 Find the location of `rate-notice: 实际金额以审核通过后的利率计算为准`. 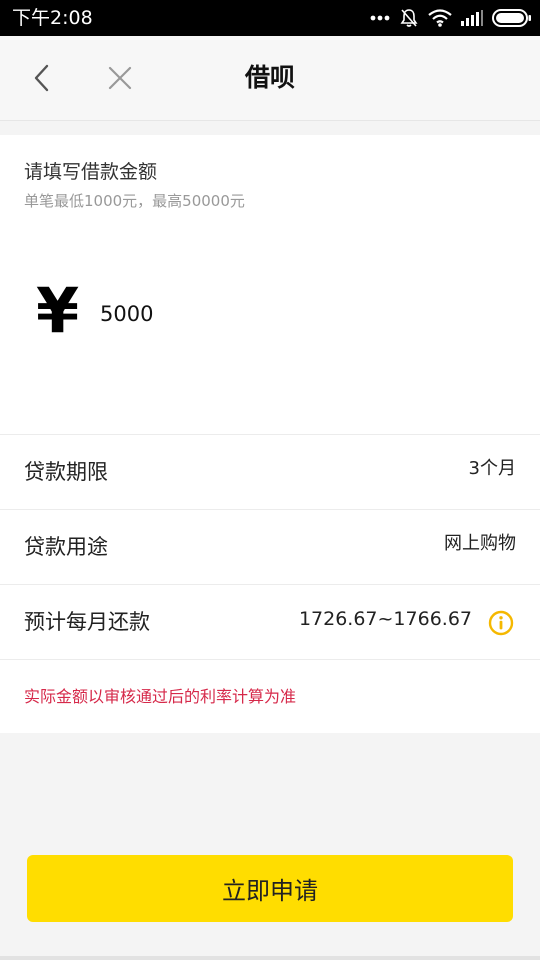

rate-notice: 实际金额以审核通过后的利率计算为准 is located at coordinates (160, 696).